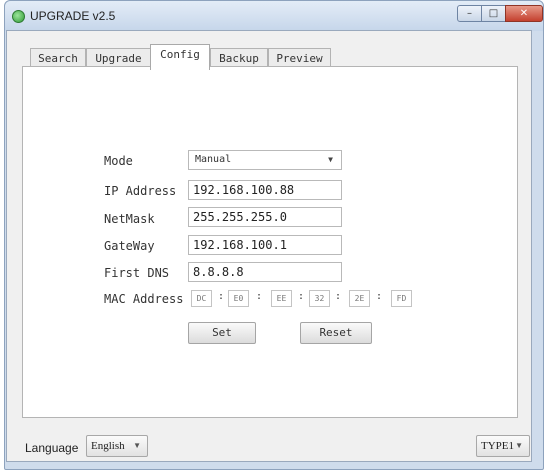 Image resolution: width=548 pixels, height=473 pixels. Describe the element at coordinates (281, 298) in the screenshot. I see `mac-octet-field: EE` at that location.